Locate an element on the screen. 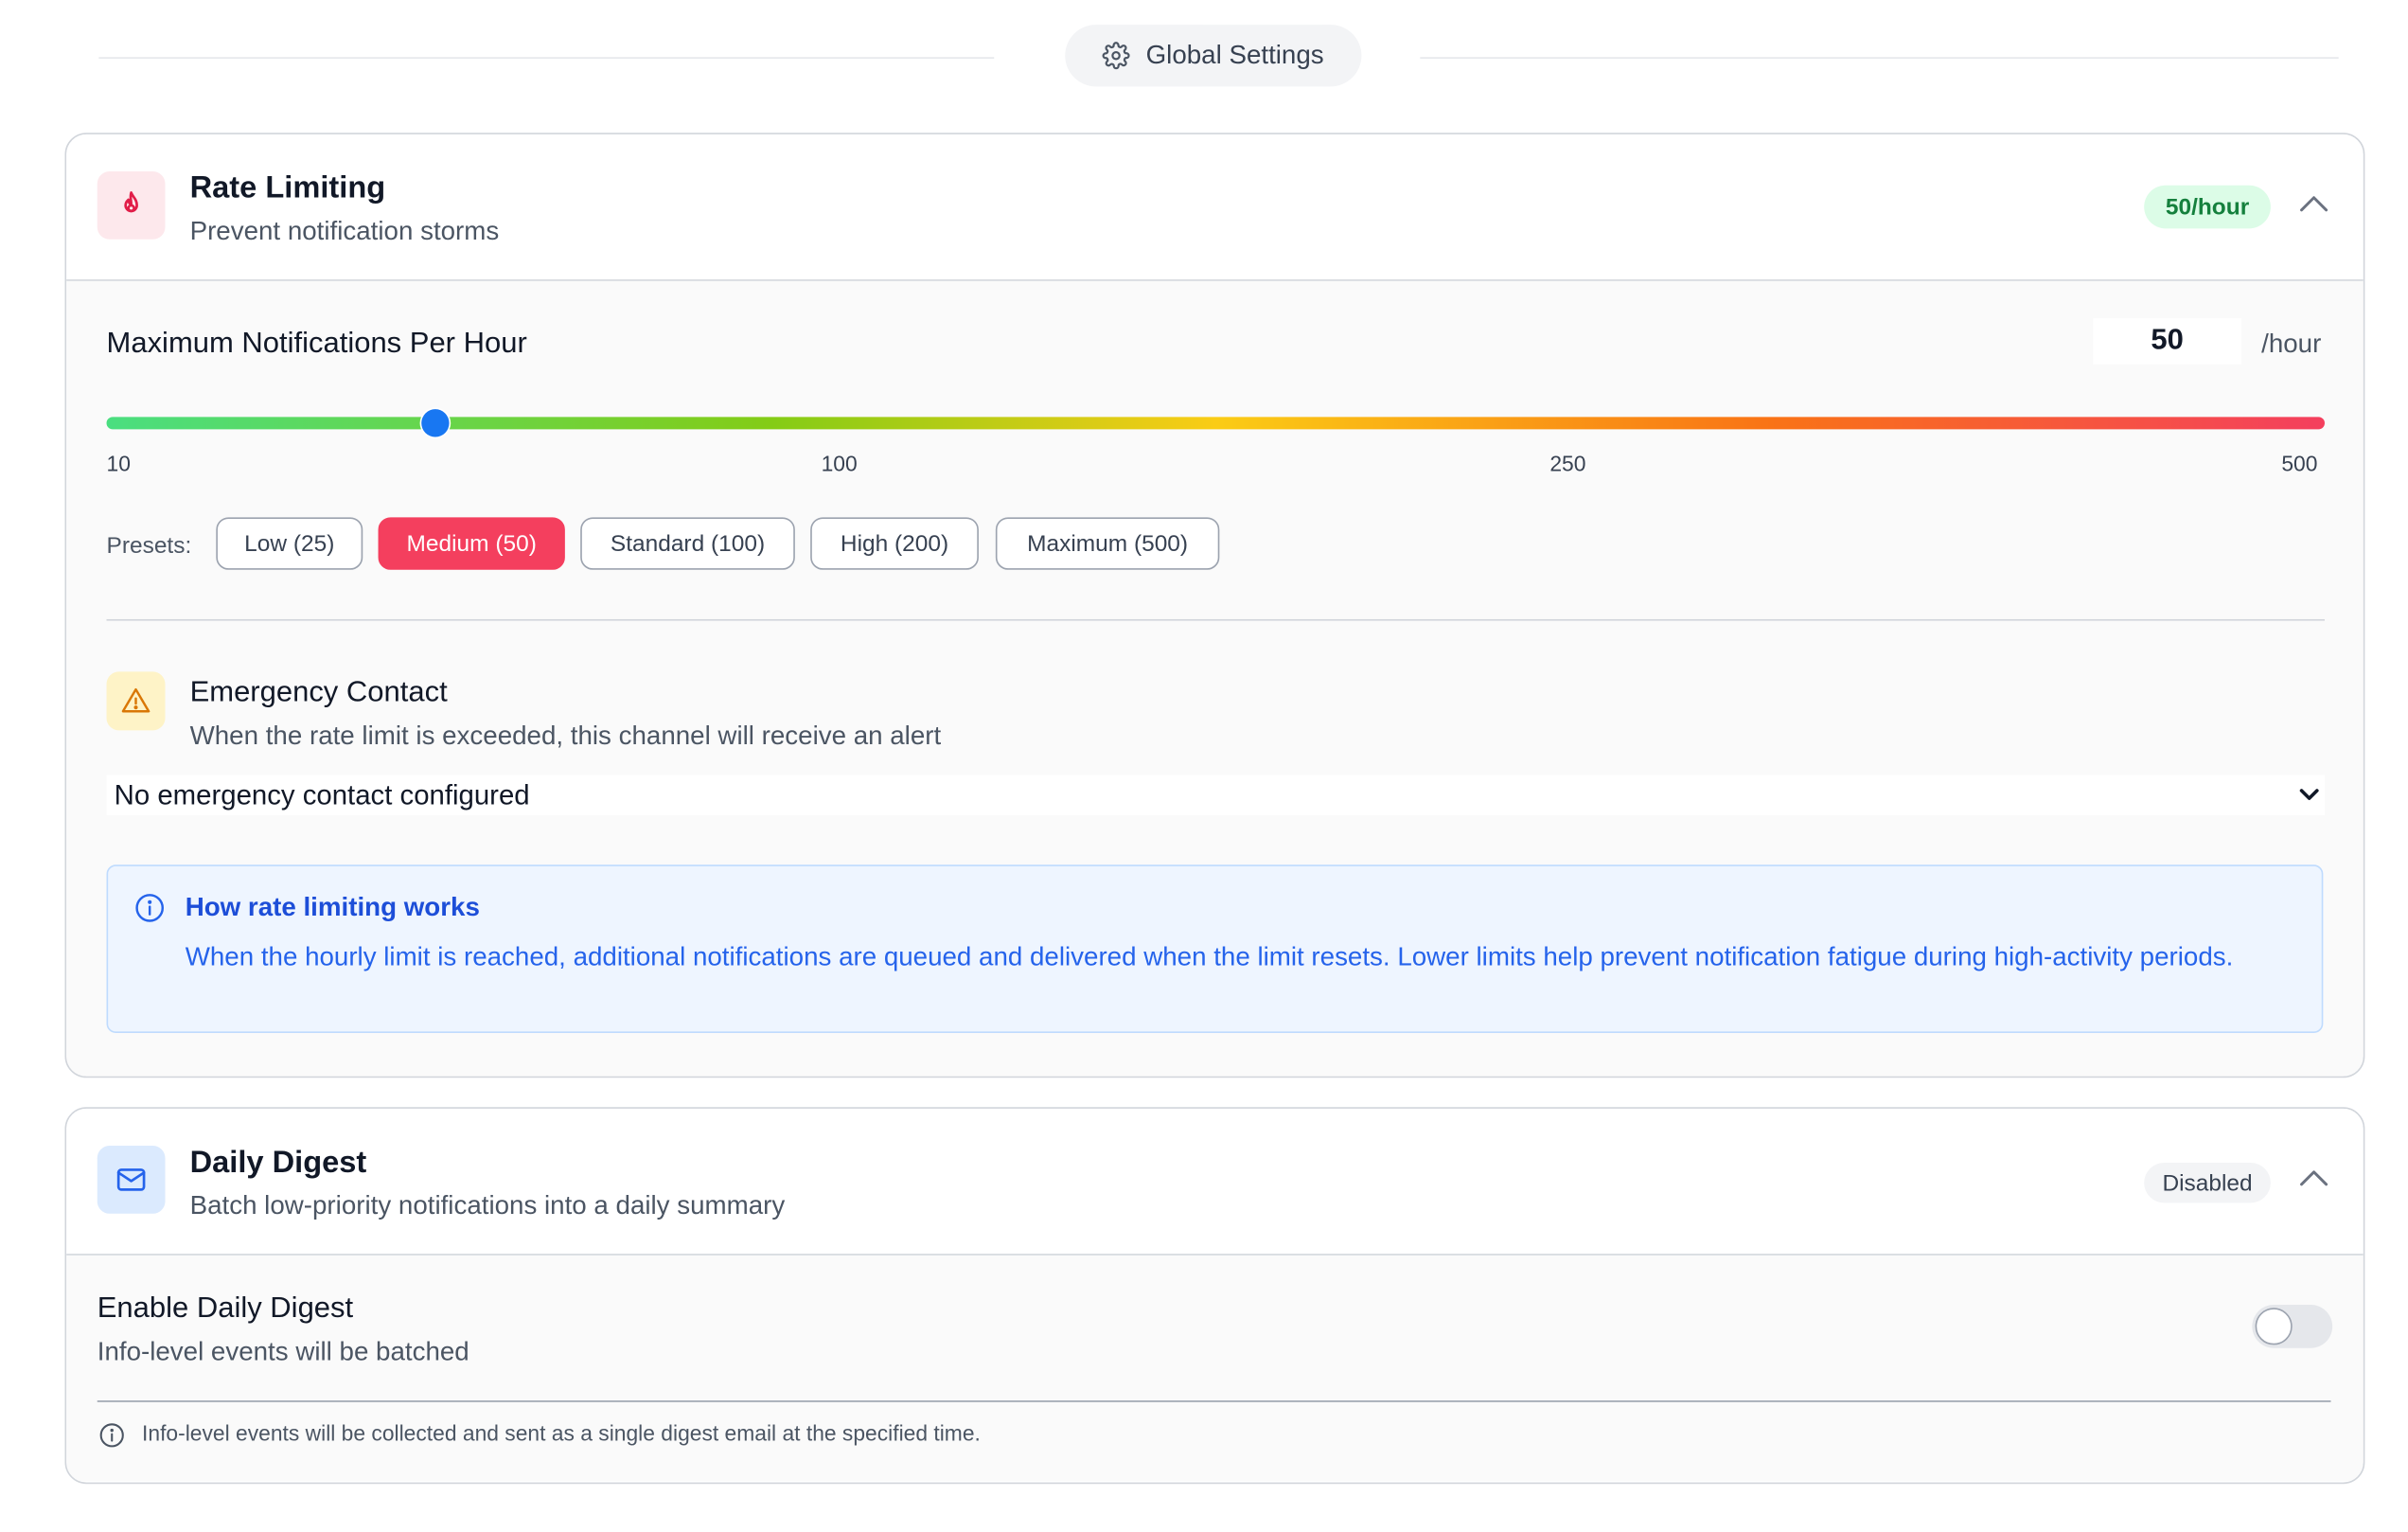  emergency-contact-title: Emergency Contact is located at coordinates (318, 692).